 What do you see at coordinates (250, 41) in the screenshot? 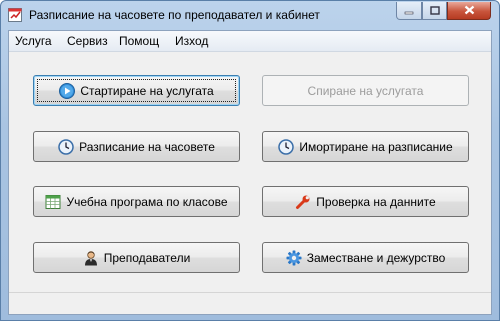
I see `menu-bar: Услуга Сервиз Помощ Изход` at bounding box center [250, 41].